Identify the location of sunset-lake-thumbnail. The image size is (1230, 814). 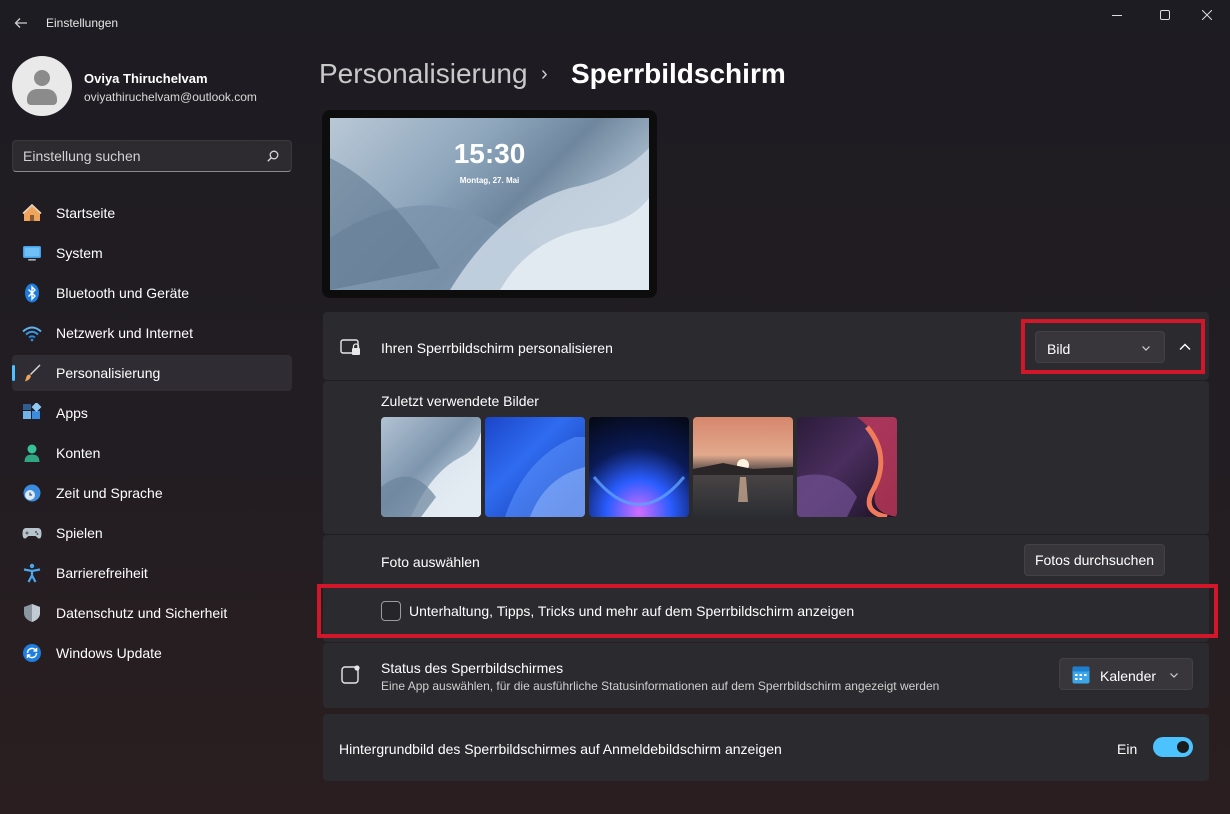
(743, 480).